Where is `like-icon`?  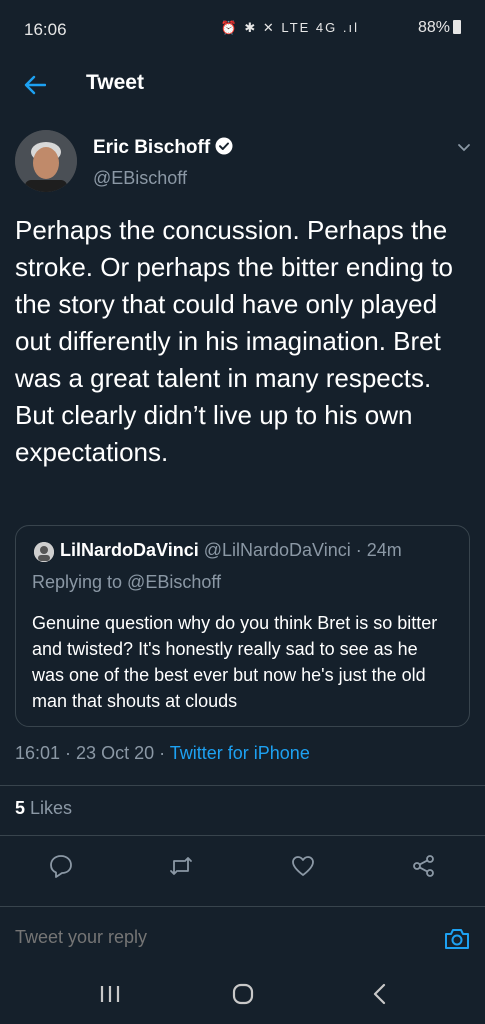 like-icon is located at coordinates (303, 866).